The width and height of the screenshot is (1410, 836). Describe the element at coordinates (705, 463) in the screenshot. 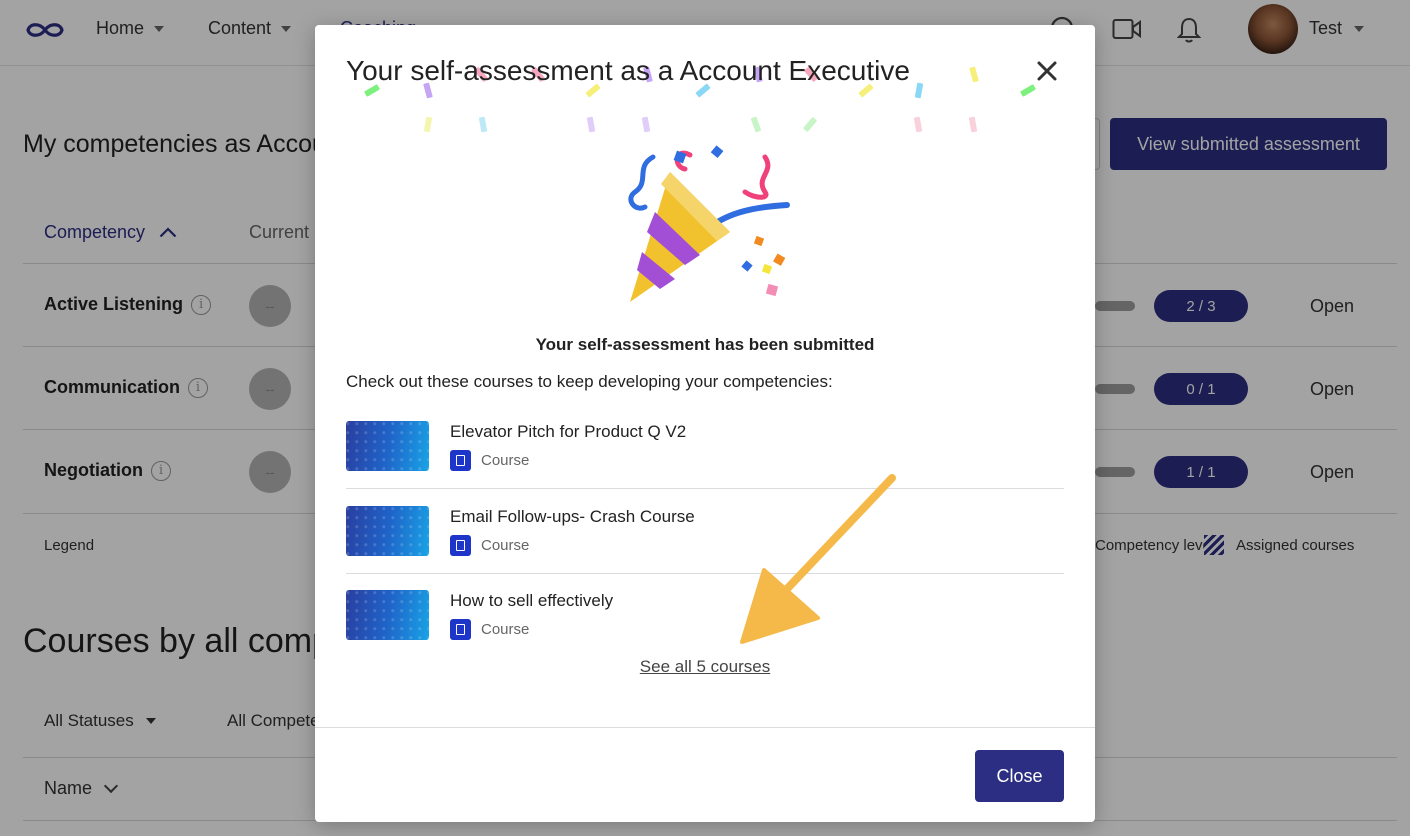

I see `course-item: Elevator Pitch for Product Q V2 Course` at that location.